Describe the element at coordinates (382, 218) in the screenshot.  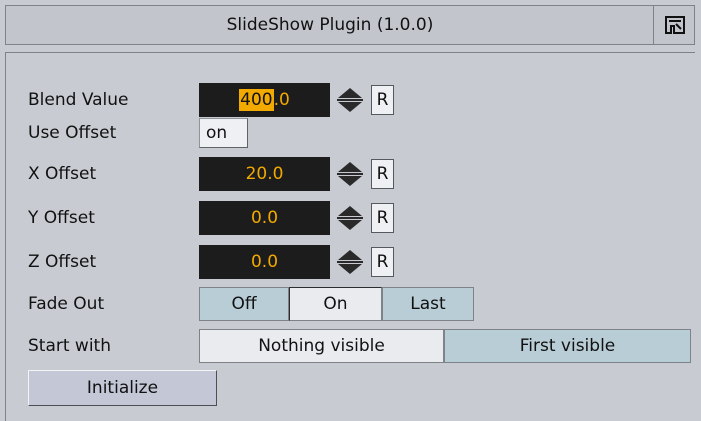
I see `y-offset-reset-button: R` at that location.